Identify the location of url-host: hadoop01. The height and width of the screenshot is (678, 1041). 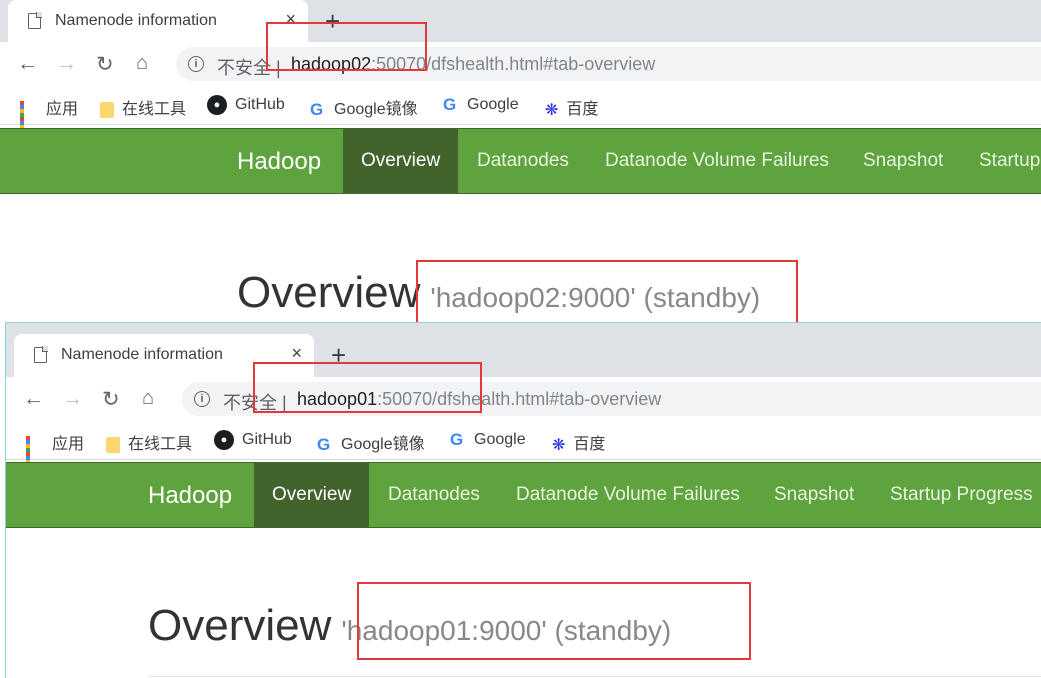
(337, 399).